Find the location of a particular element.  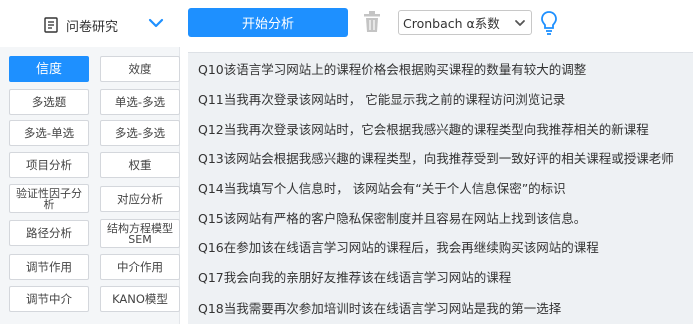

method-moderation-button: 调节作用 is located at coordinates (49, 267).